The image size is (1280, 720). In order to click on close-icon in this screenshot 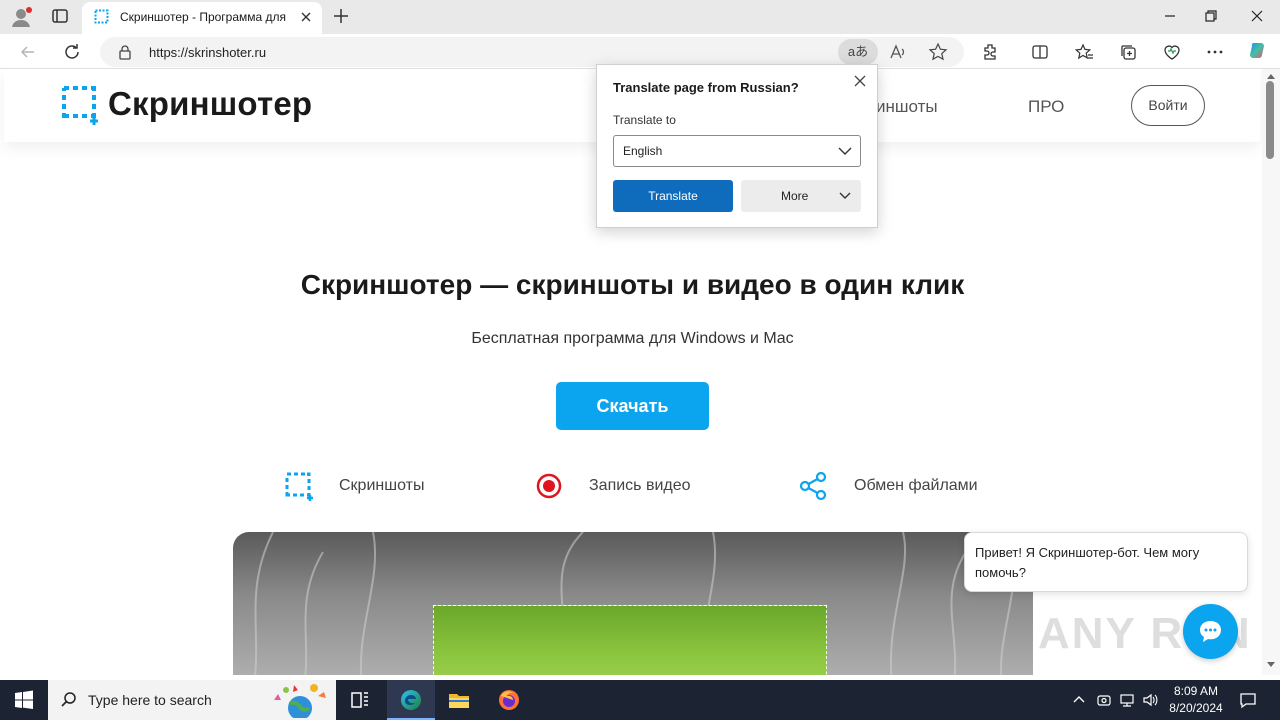, I will do `click(860, 81)`.